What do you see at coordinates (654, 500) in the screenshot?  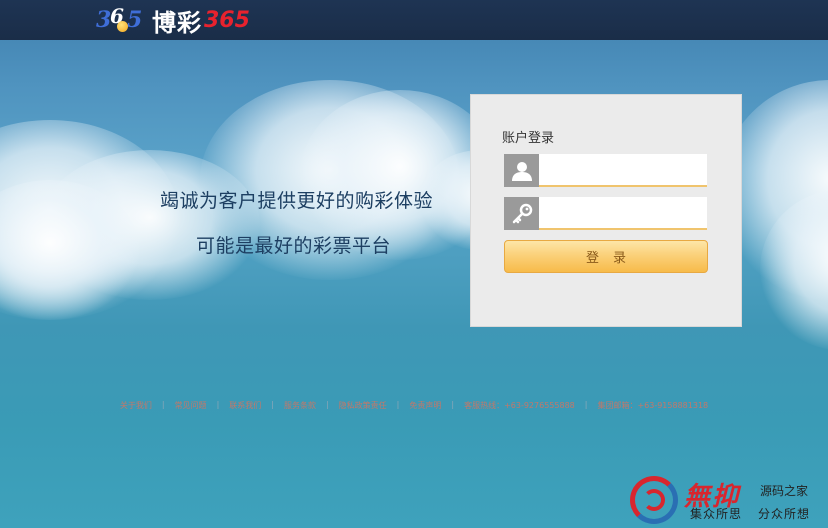 I see `watermark-logo-inner-icon` at bounding box center [654, 500].